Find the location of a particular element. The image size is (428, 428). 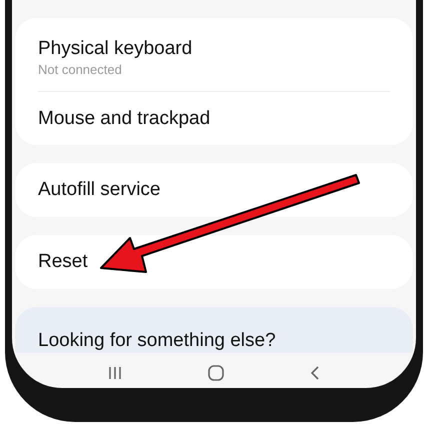

recent-apps-icon is located at coordinates (115, 373).